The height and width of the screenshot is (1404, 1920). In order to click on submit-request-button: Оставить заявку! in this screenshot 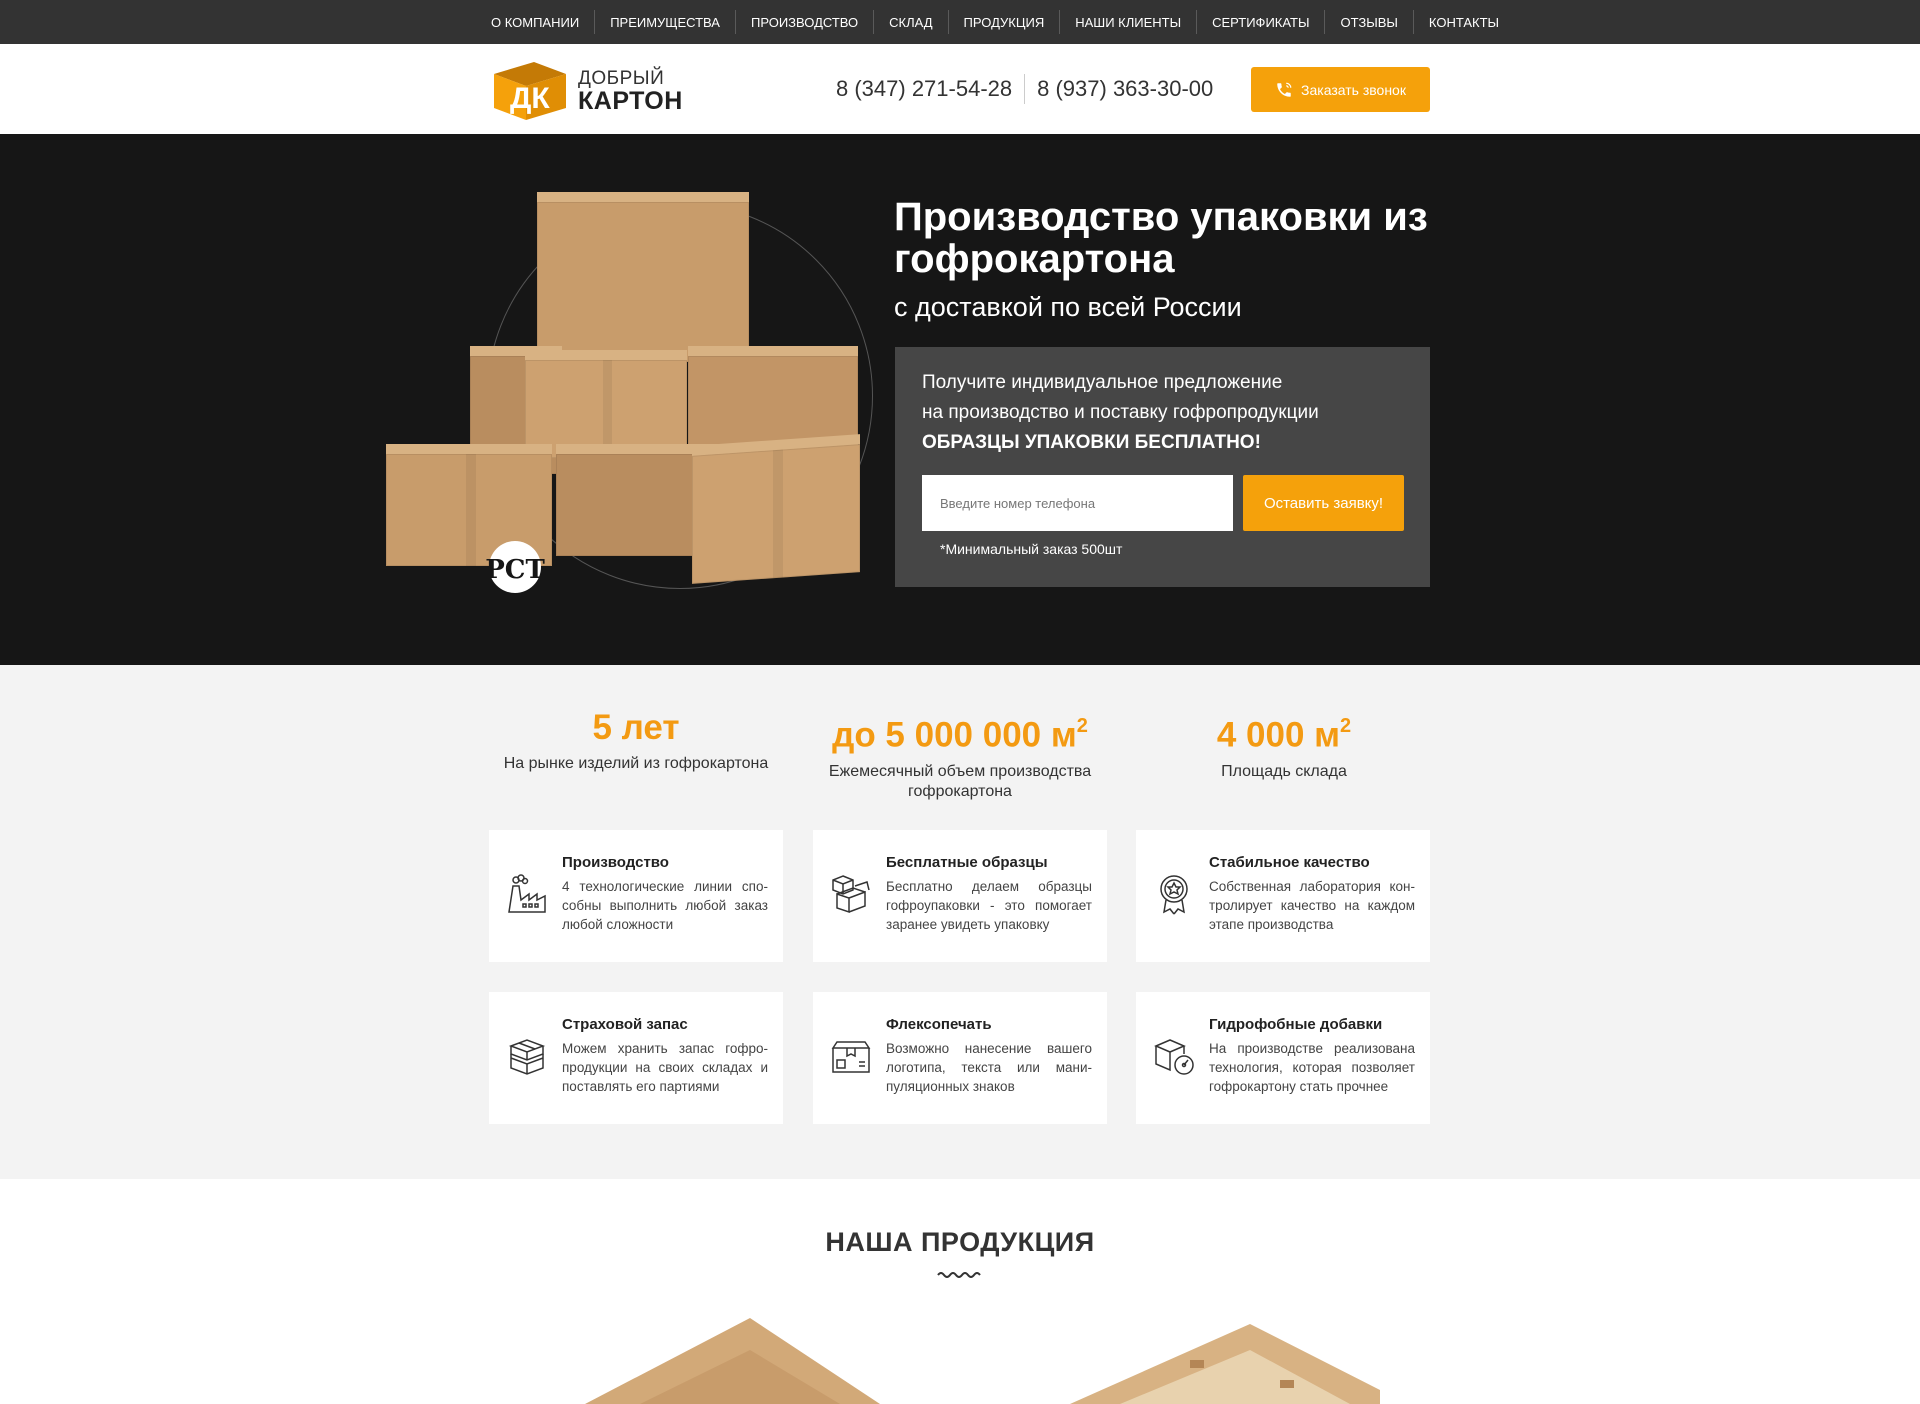, I will do `click(1323, 503)`.